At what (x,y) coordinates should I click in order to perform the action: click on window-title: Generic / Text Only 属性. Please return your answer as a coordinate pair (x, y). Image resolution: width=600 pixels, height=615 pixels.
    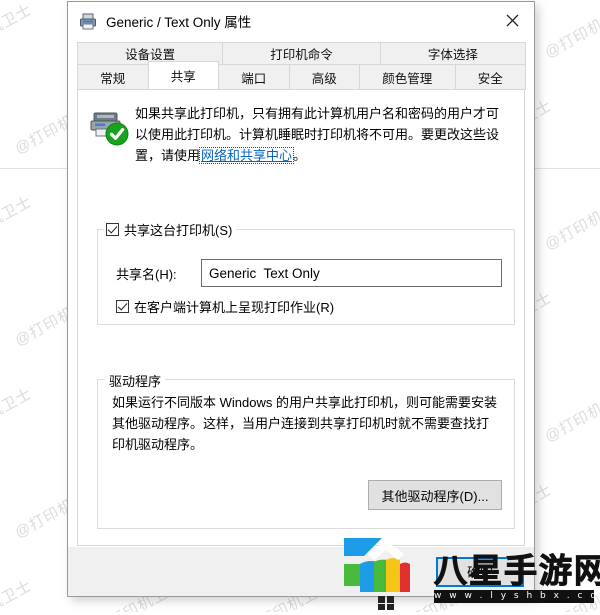
    Looking at the image, I should click on (179, 22).